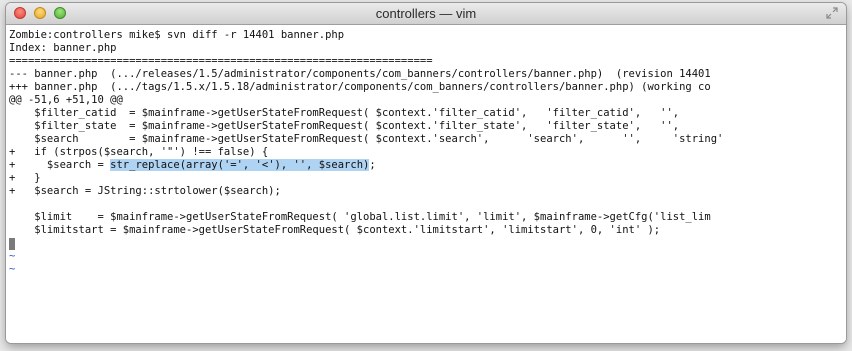 The image size is (852, 351). I want to click on fullscreen-icon, so click(832, 13).